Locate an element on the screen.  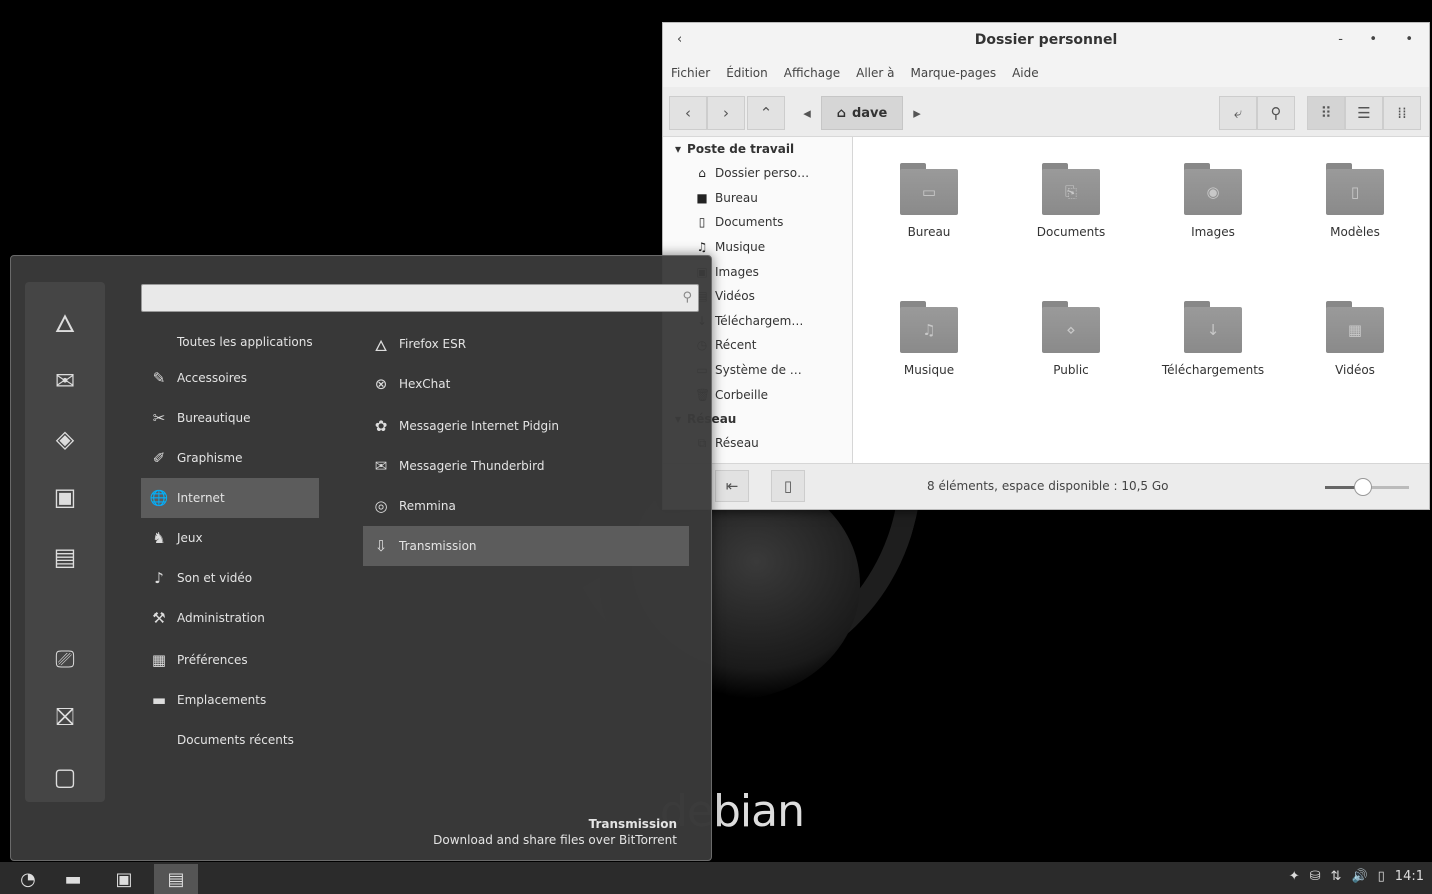
favorite-remmina: ◈ is located at coordinates (65, 439).